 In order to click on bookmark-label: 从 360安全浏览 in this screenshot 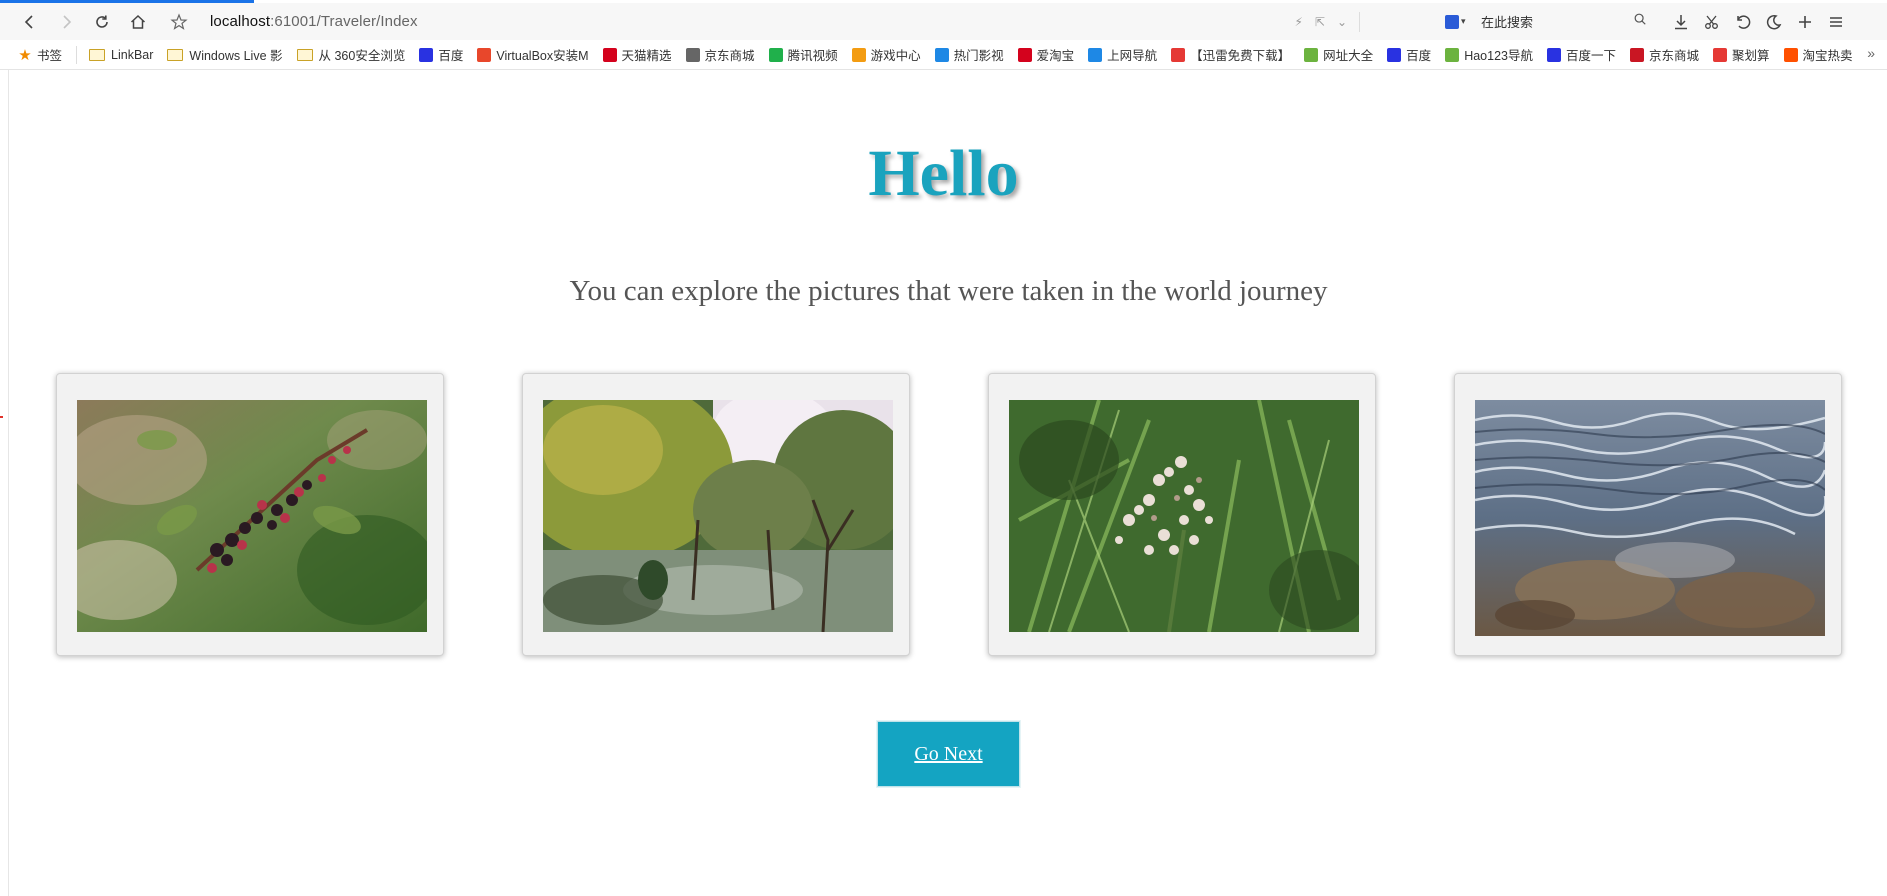, I will do `click(362, 56)`.